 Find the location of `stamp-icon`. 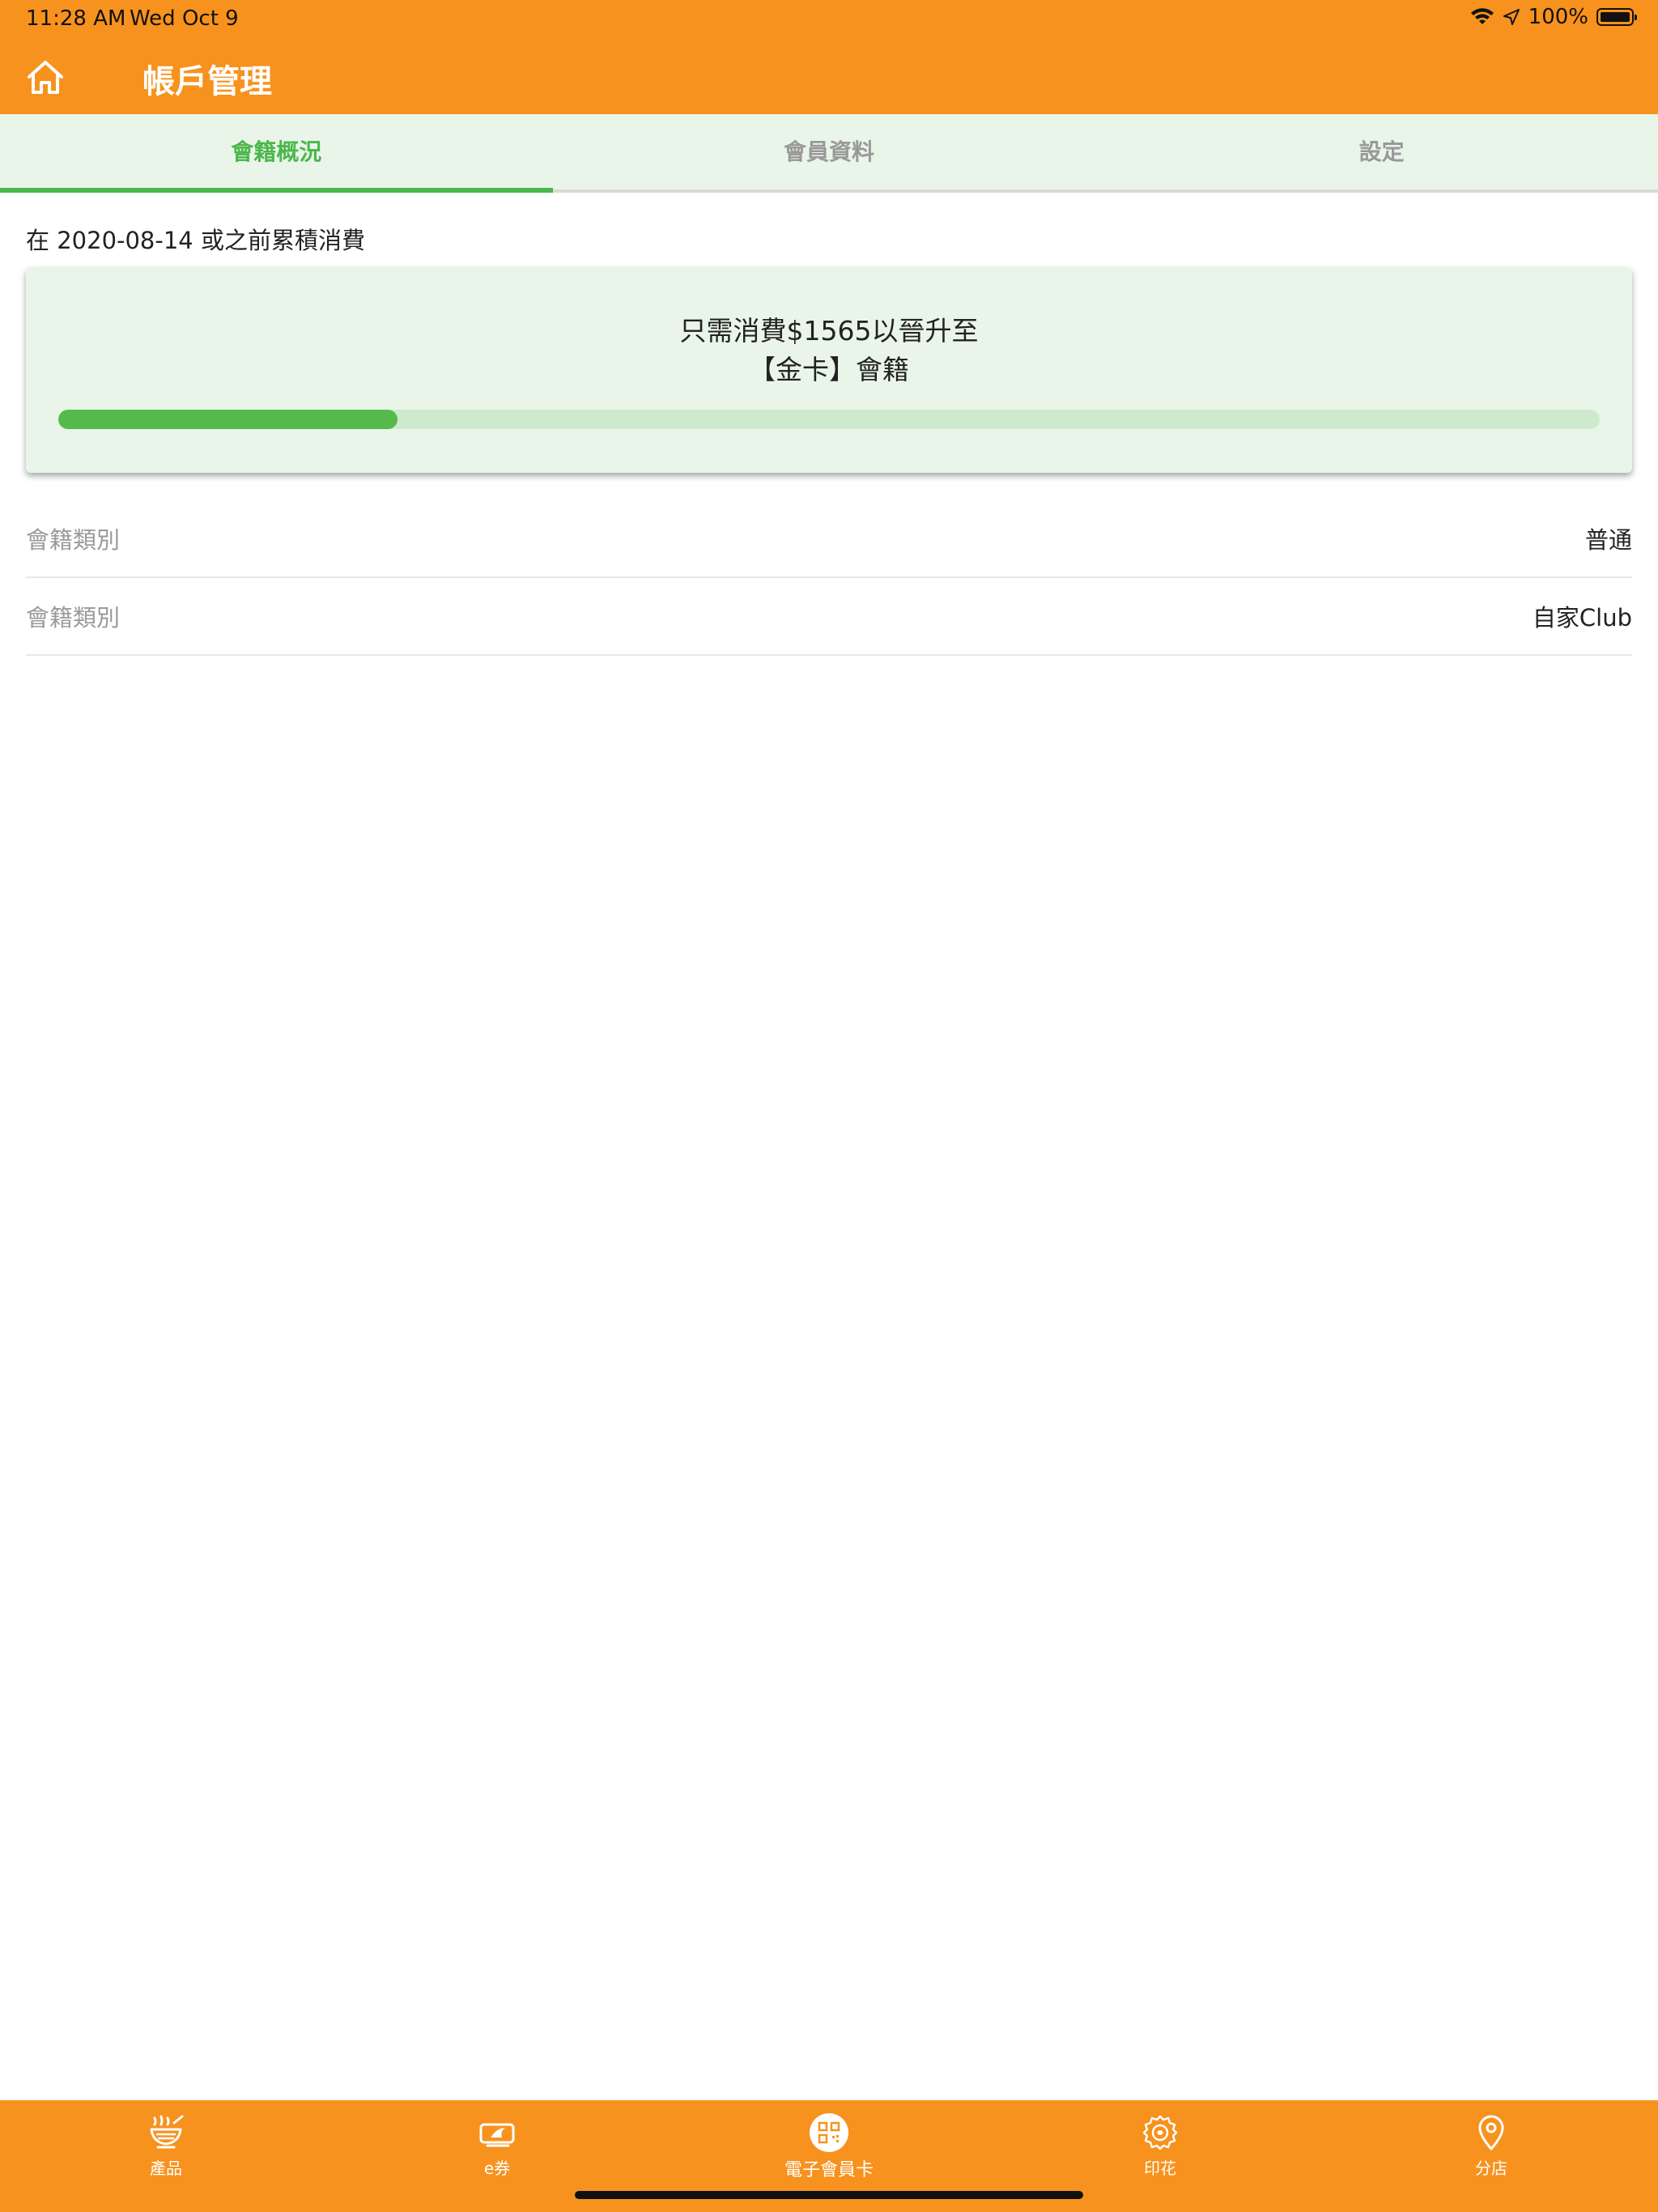

stamp-icon is located at coordinates (1160, 2132).